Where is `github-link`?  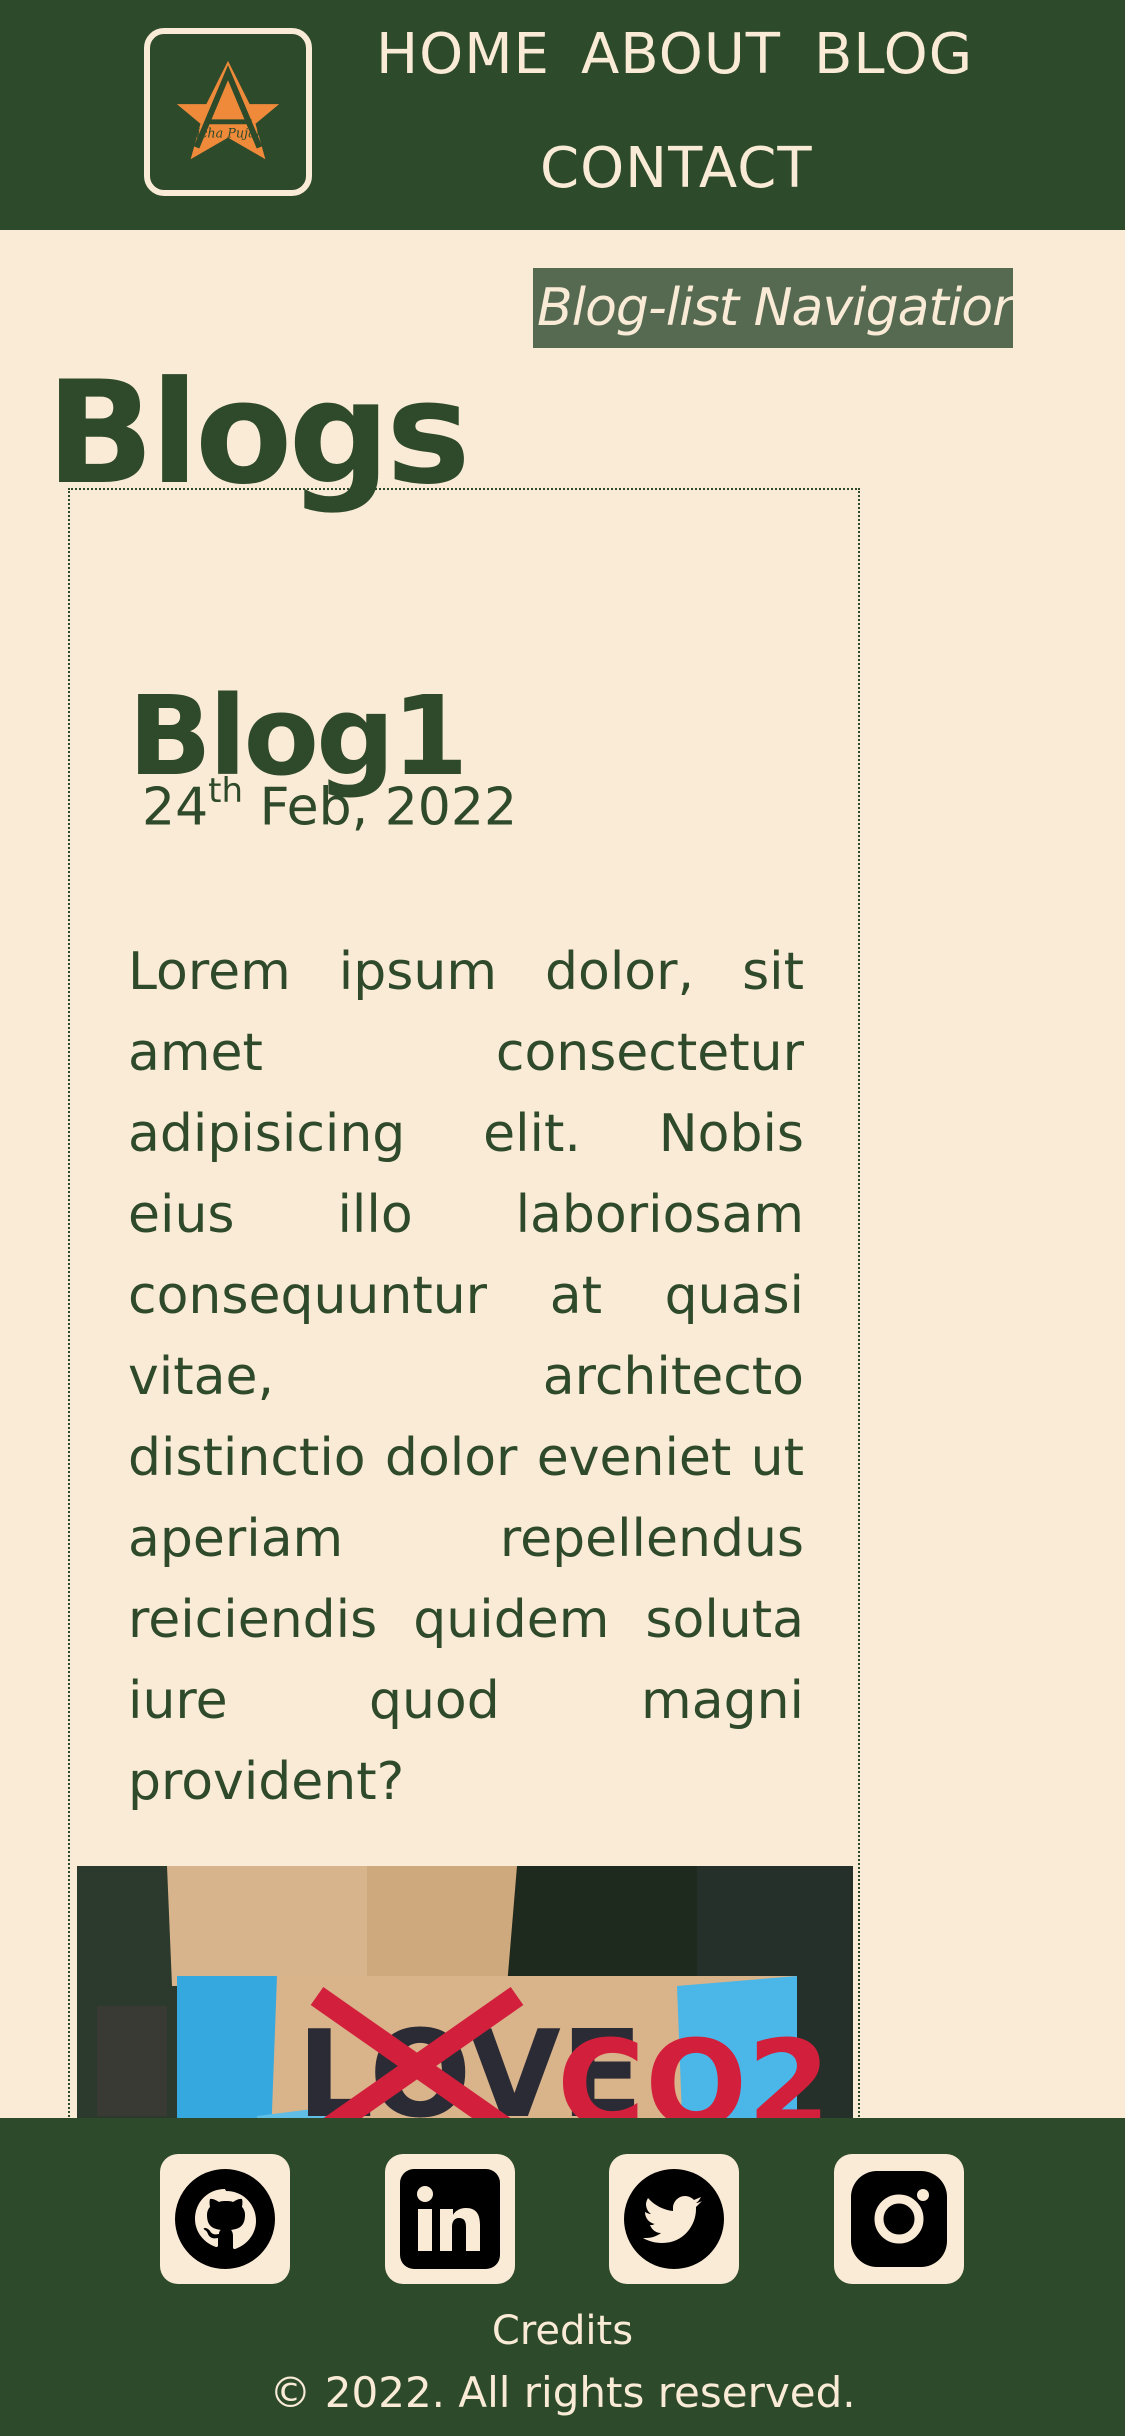
github-link is located at coordinates (225, 2219).